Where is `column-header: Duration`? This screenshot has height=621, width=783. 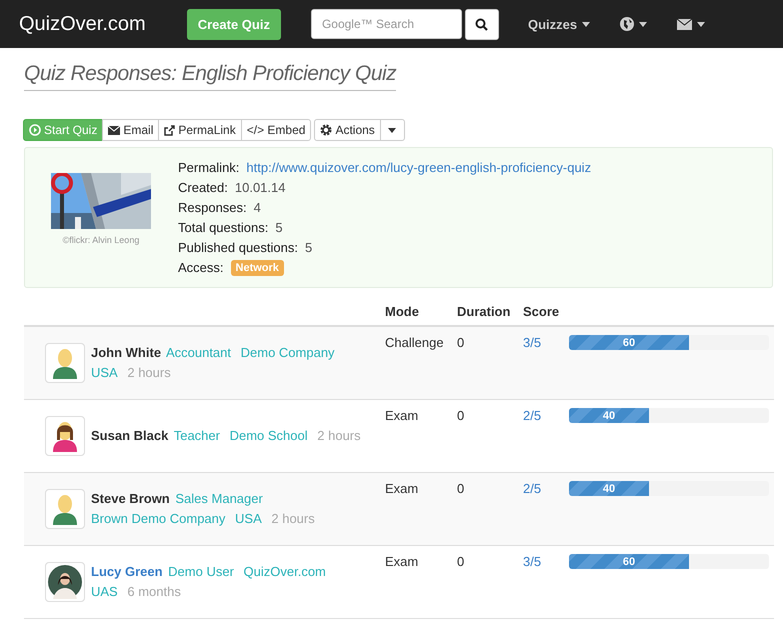 column-header: Duration is located at coordinates (484, 311).